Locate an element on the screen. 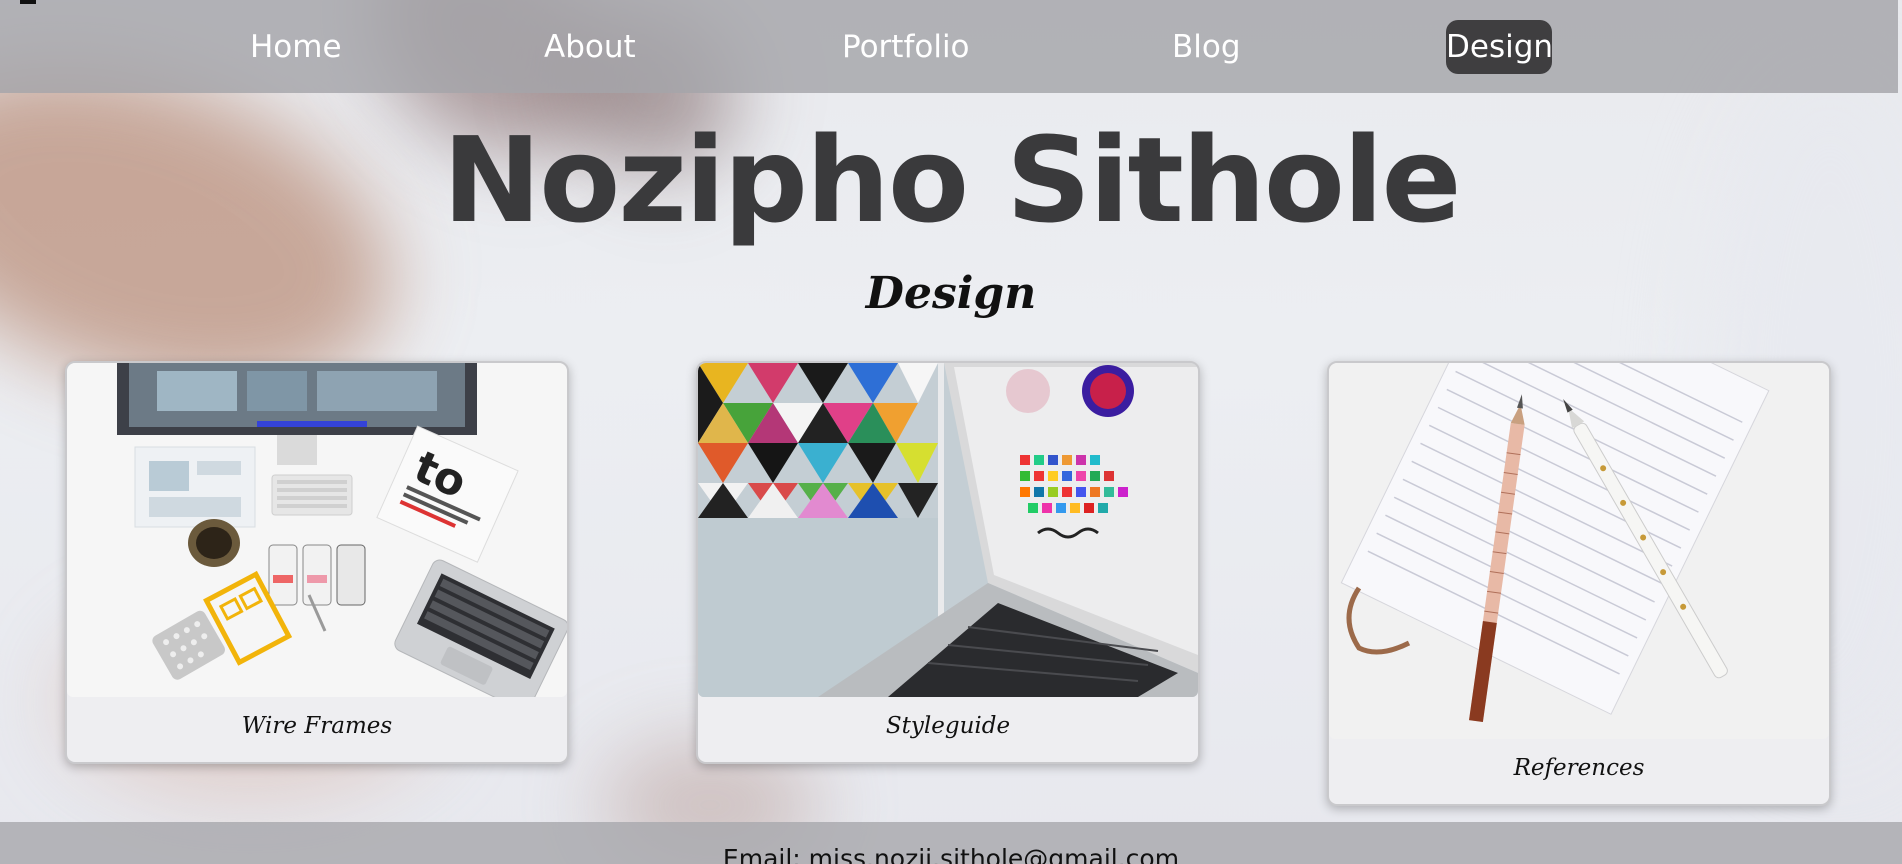 The width and height of the screenshot is (1902, 864). footer: Email: miss.nozii.sithole@gmail.com is located at coordinates (951, 843).